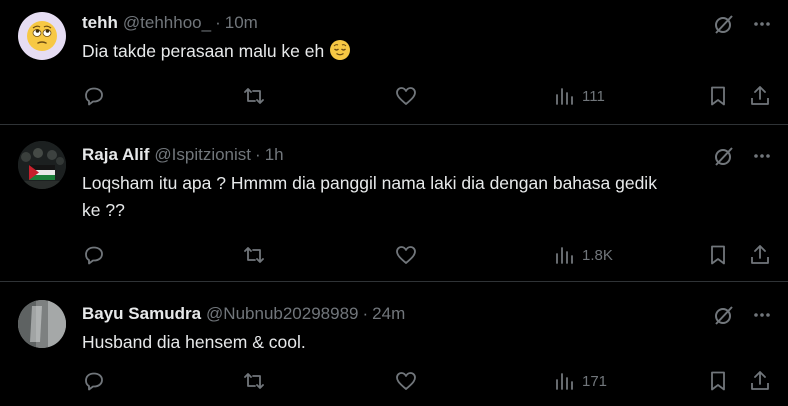 The width and height of the screenshot is (788, 406). What do you see at coordinates (427, 255) in the screenshot?
I see `tweet-actions: 1.8K` at bounding box center [427, 255].